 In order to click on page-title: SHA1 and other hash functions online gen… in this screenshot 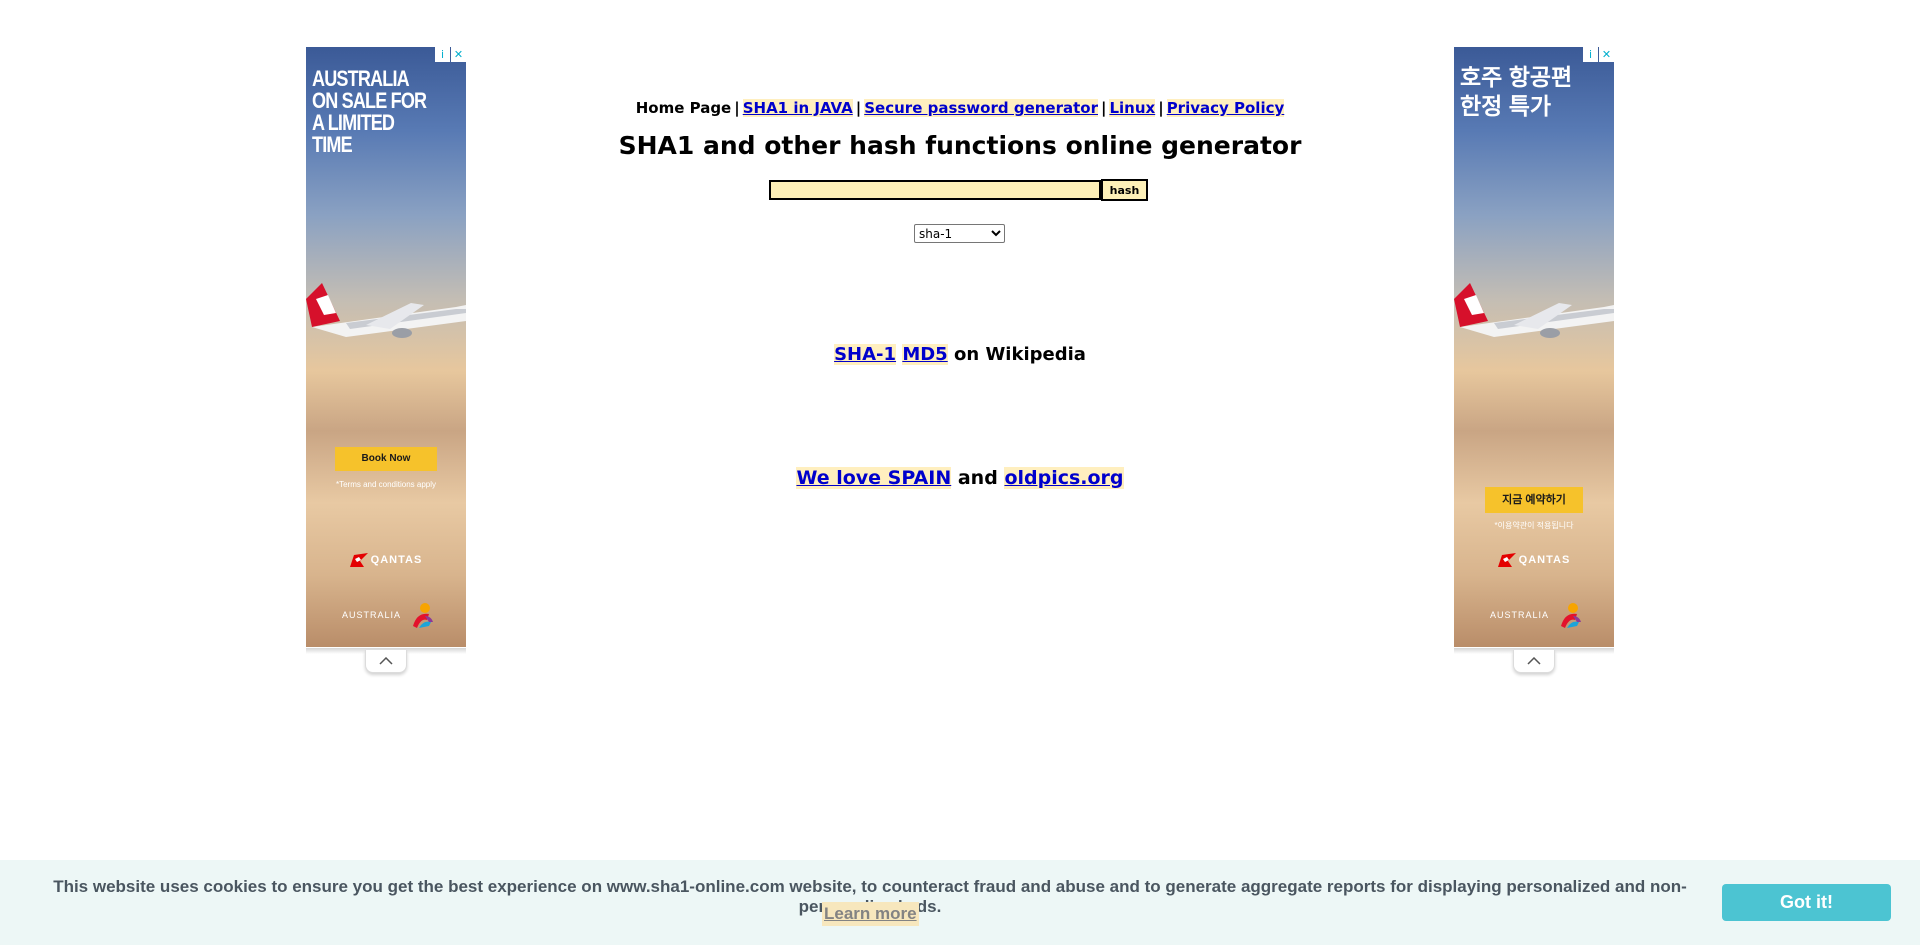, I will do `click(960, 145)`.